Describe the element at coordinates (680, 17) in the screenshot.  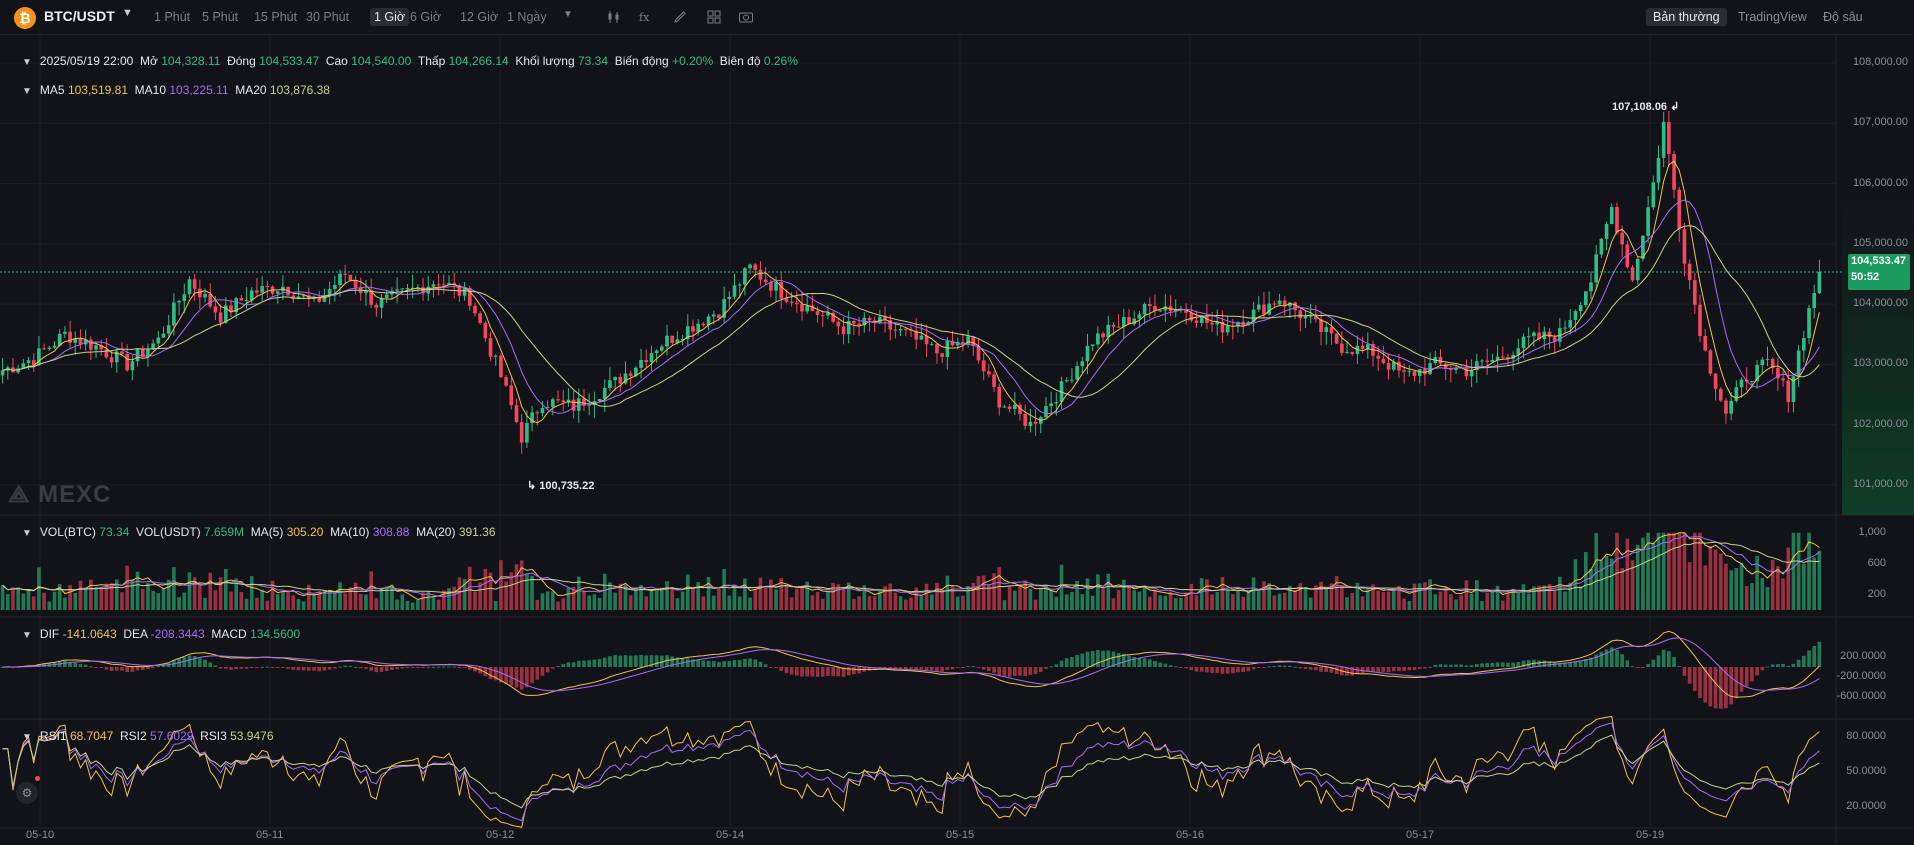
I see `draw-icon` at that location.